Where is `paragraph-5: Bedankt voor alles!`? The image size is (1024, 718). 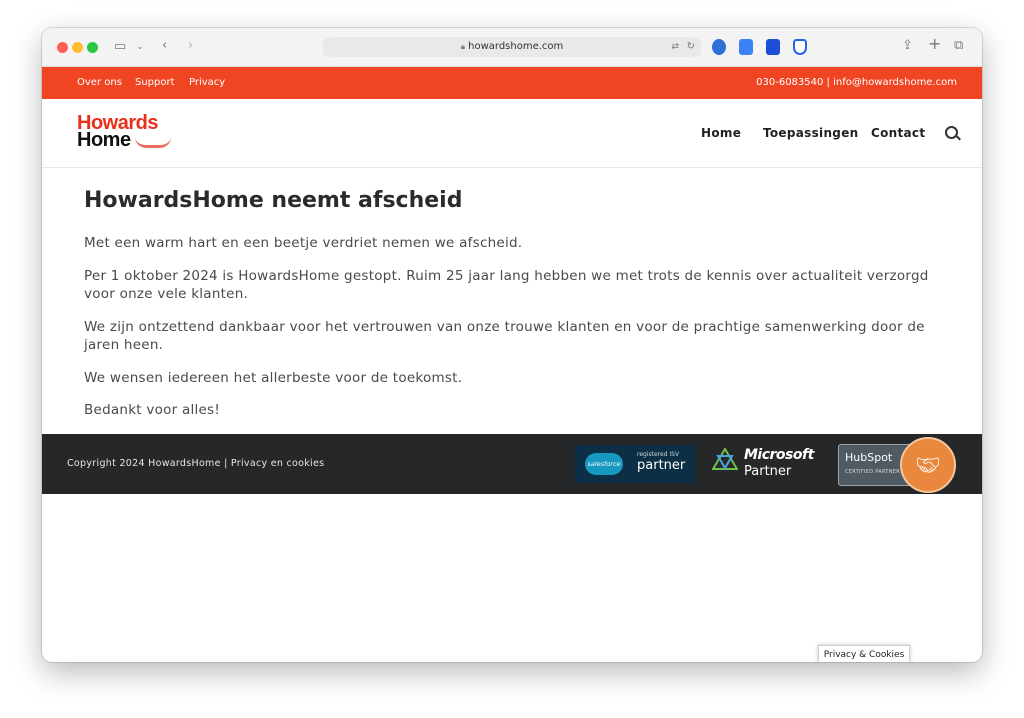
paragraph-5: Bedankt voor alles! is located at coordinates (152, 410).